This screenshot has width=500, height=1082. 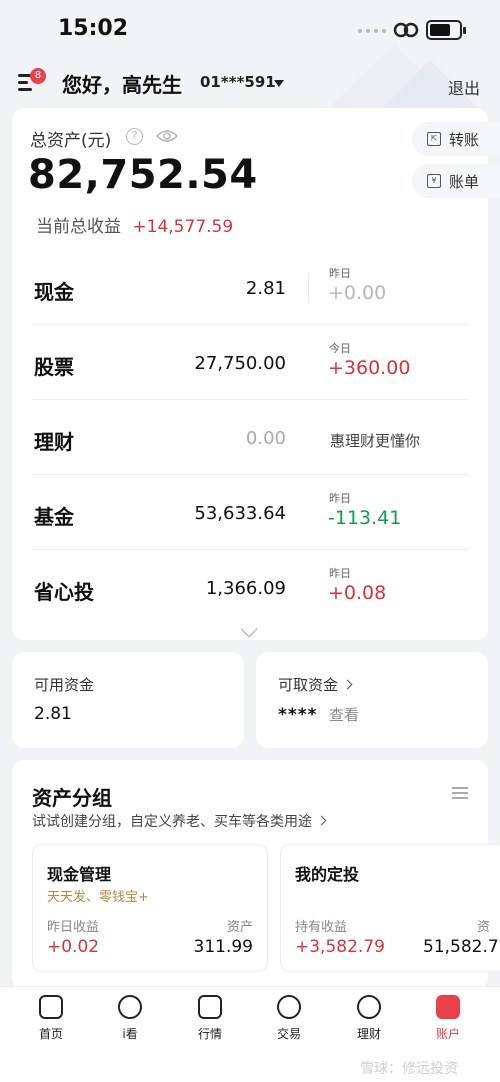 What do you see at coordinates (51, 1007) in the screenshot?
I see `home-icon` at bounding box center [51, 1007].